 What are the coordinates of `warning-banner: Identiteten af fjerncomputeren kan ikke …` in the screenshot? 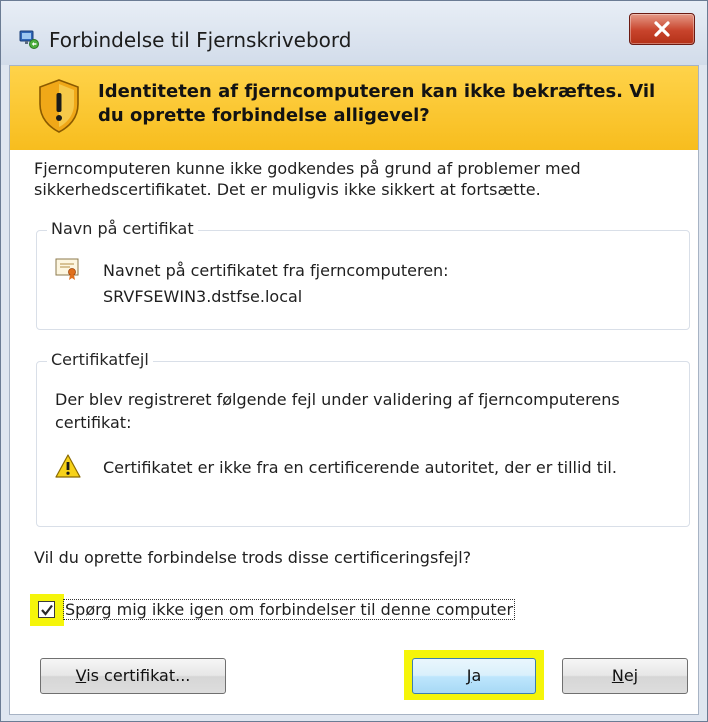 It's located at (354, 108).